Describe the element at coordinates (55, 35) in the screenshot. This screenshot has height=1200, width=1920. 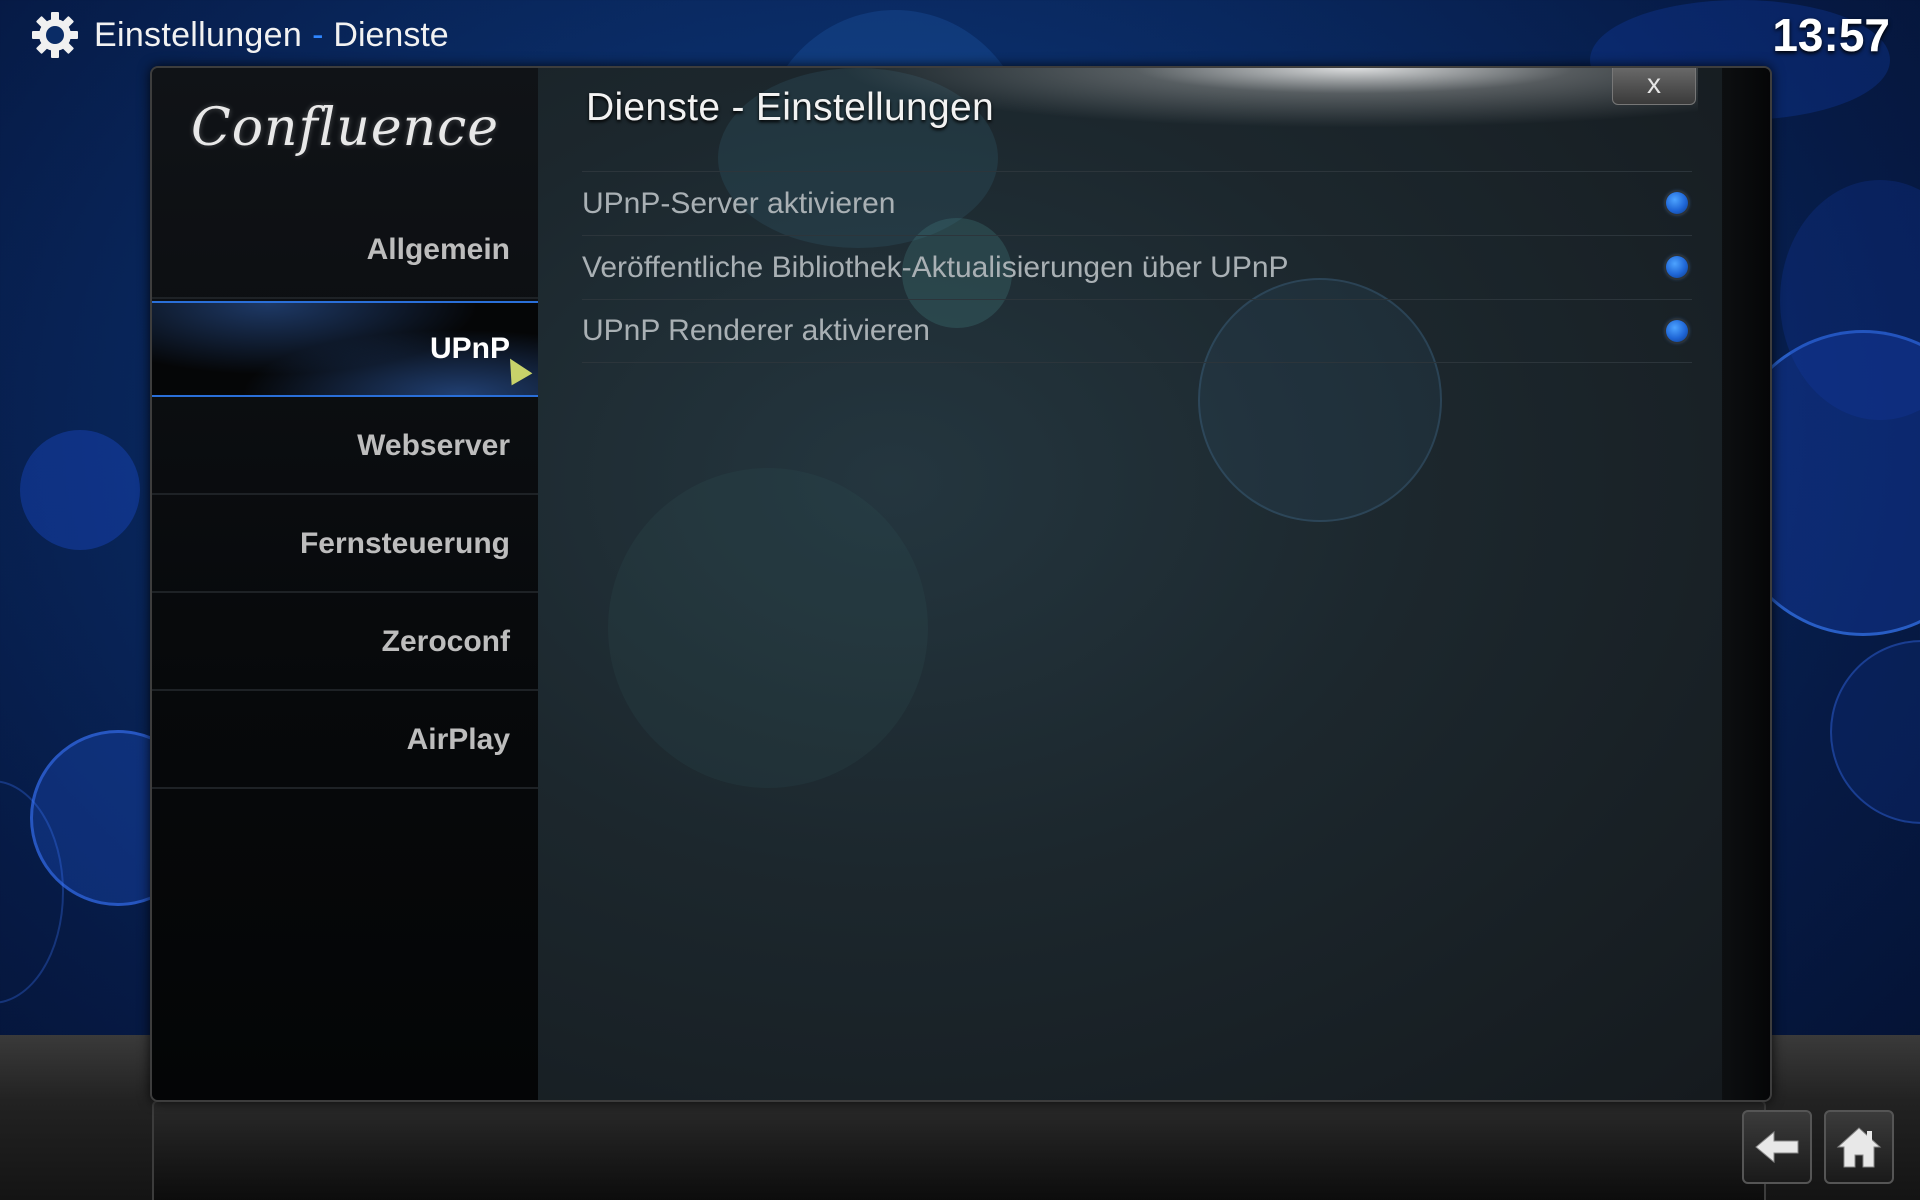
I see `gear-icon` at that location.